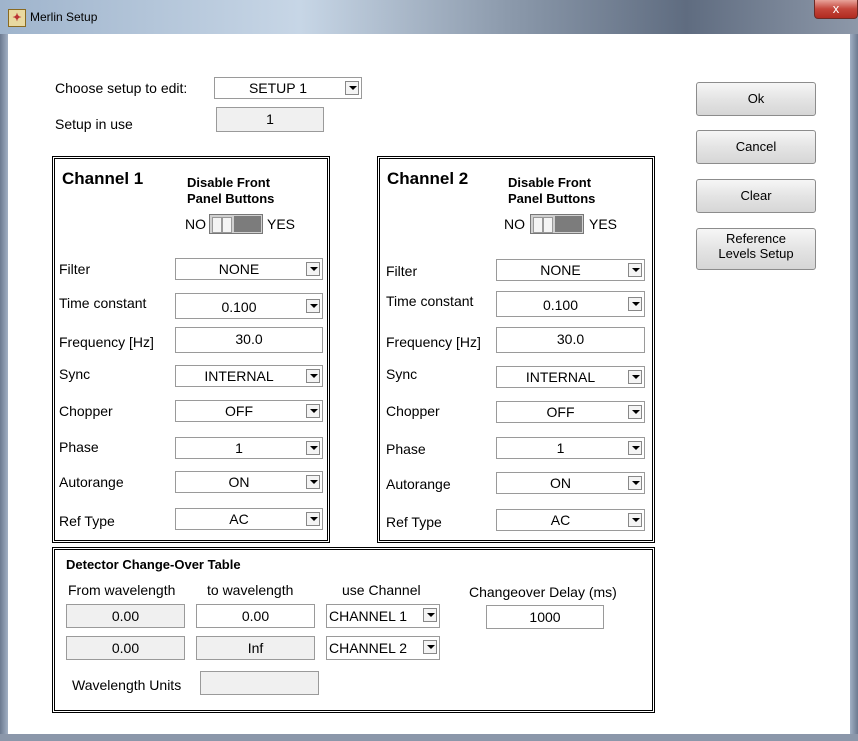 The height and width of the screenshot is (741, 858). Describe the element at coordinates (381, 590) in the screenshot. I see `col-channel-header: use Channel` at that location.